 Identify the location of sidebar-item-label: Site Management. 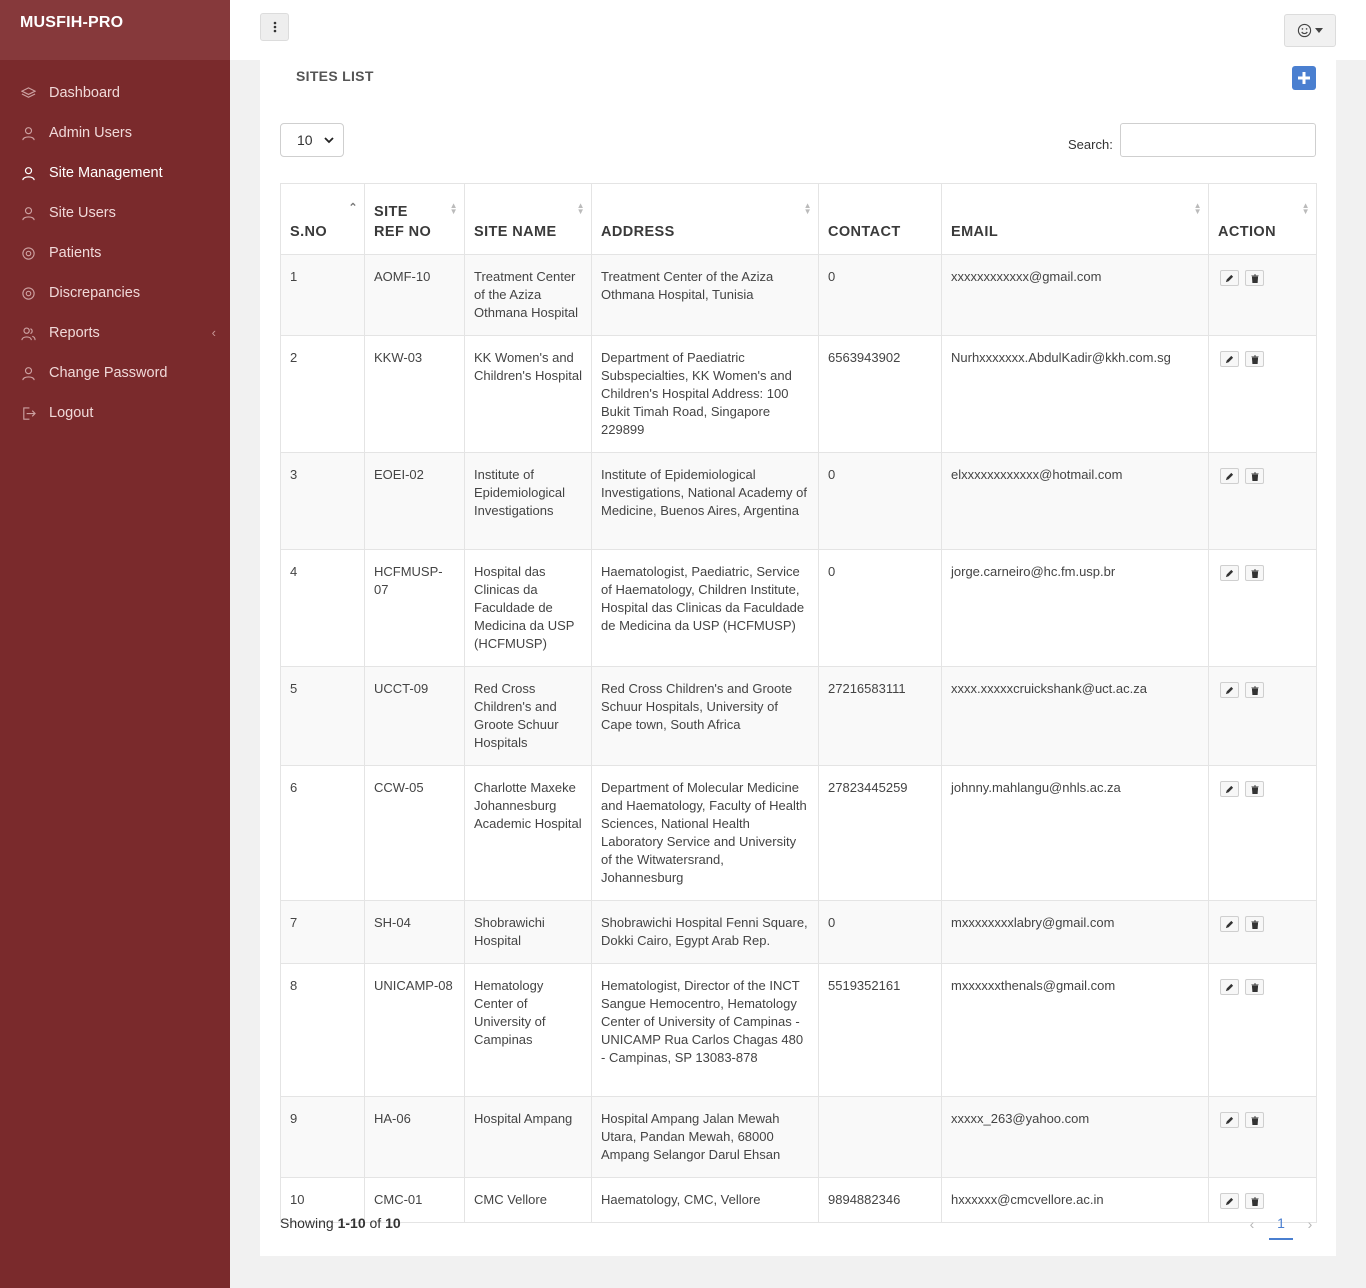
(106, 173).